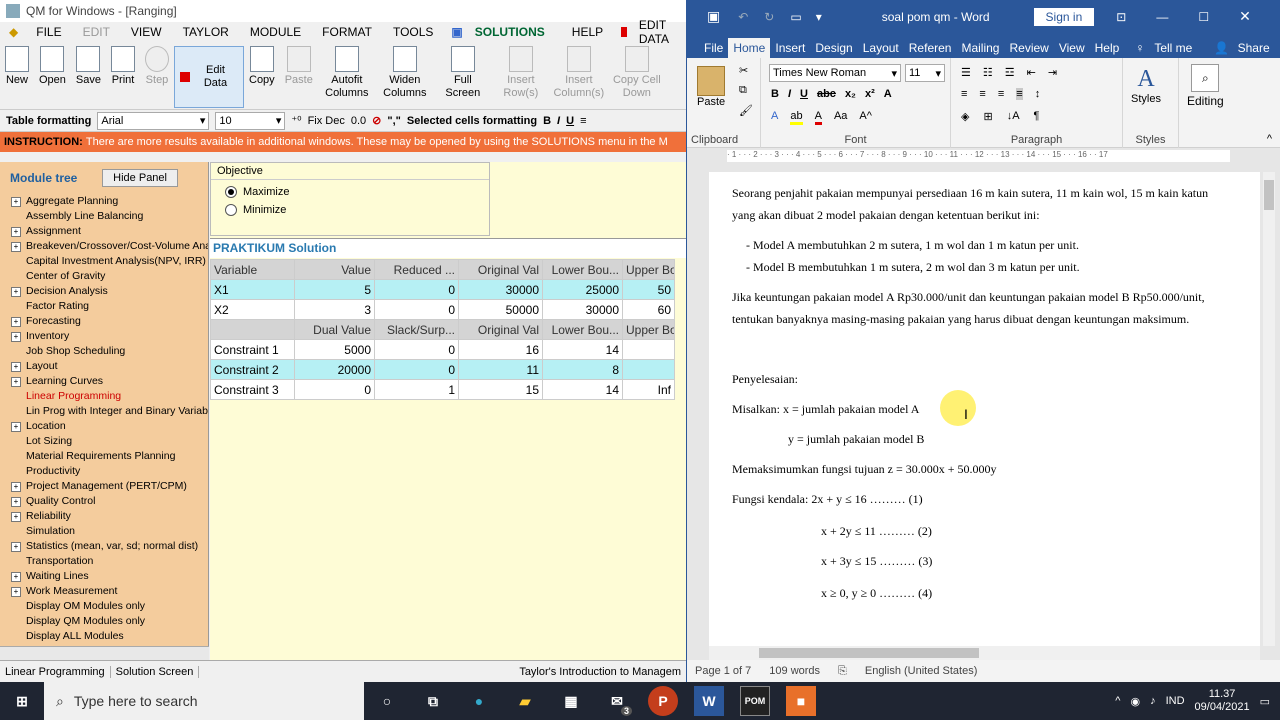 The height and width of the screenshot is (720, 1280). I want to click on word-count: 109 words, so click(794, 671).